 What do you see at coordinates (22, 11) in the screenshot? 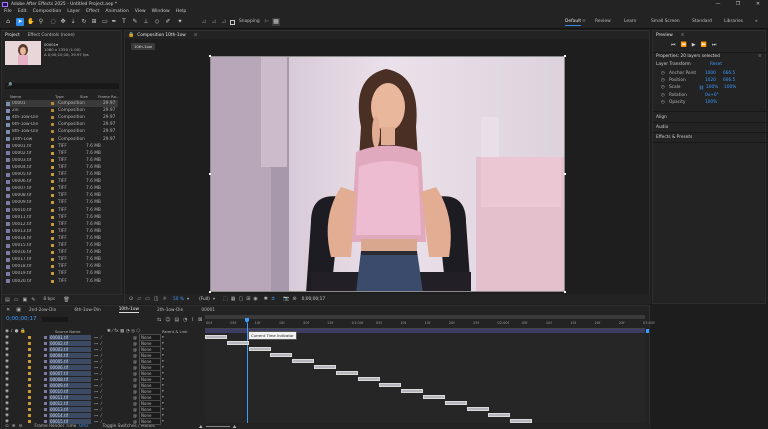
I see `menu-edit: Edit` at bounding box center [22, 11].